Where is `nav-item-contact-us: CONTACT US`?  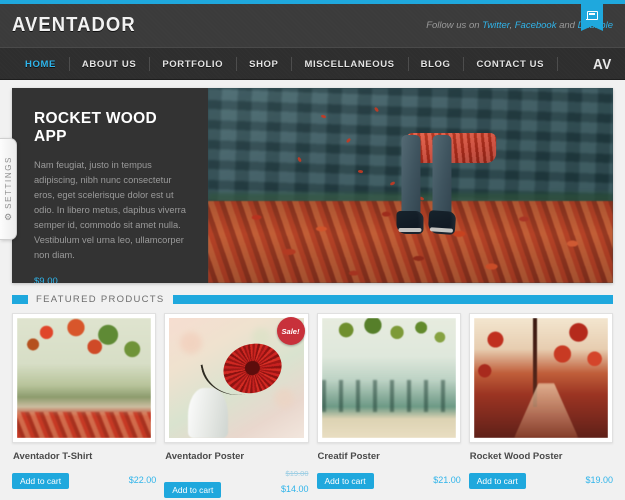 nav-item-contact-us: CONTACT US is located at coordinates (510, 64).